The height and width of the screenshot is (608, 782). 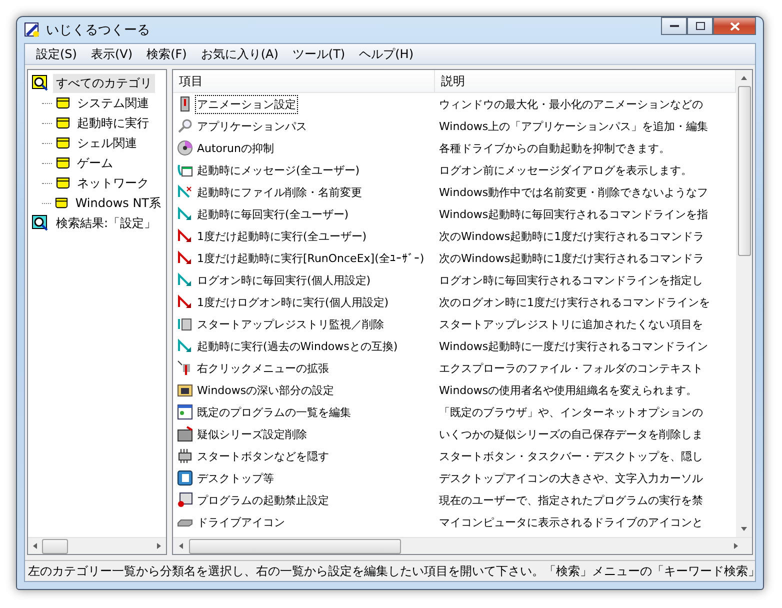 I want to click on maximize-button, so click(x=700, y=26).